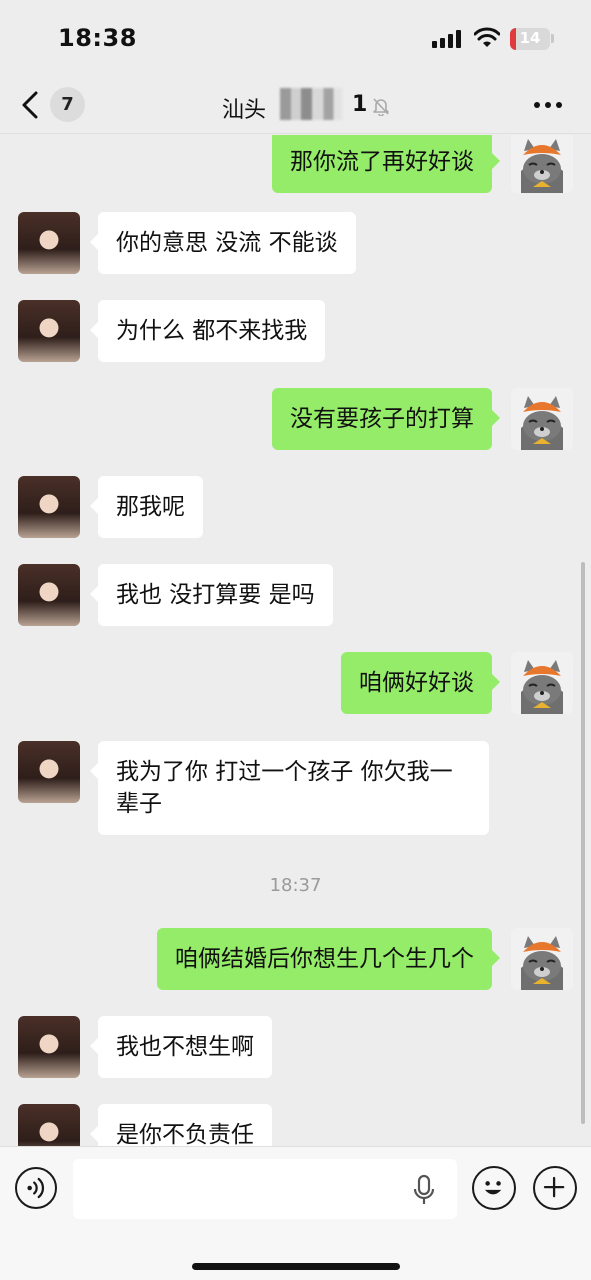 The image size is (591, 1280). What do you see at coordinates (181, 1047) in the screenshot?
I see `received-bubble: 我也不想生啊` at bounding box center [181, 1047].